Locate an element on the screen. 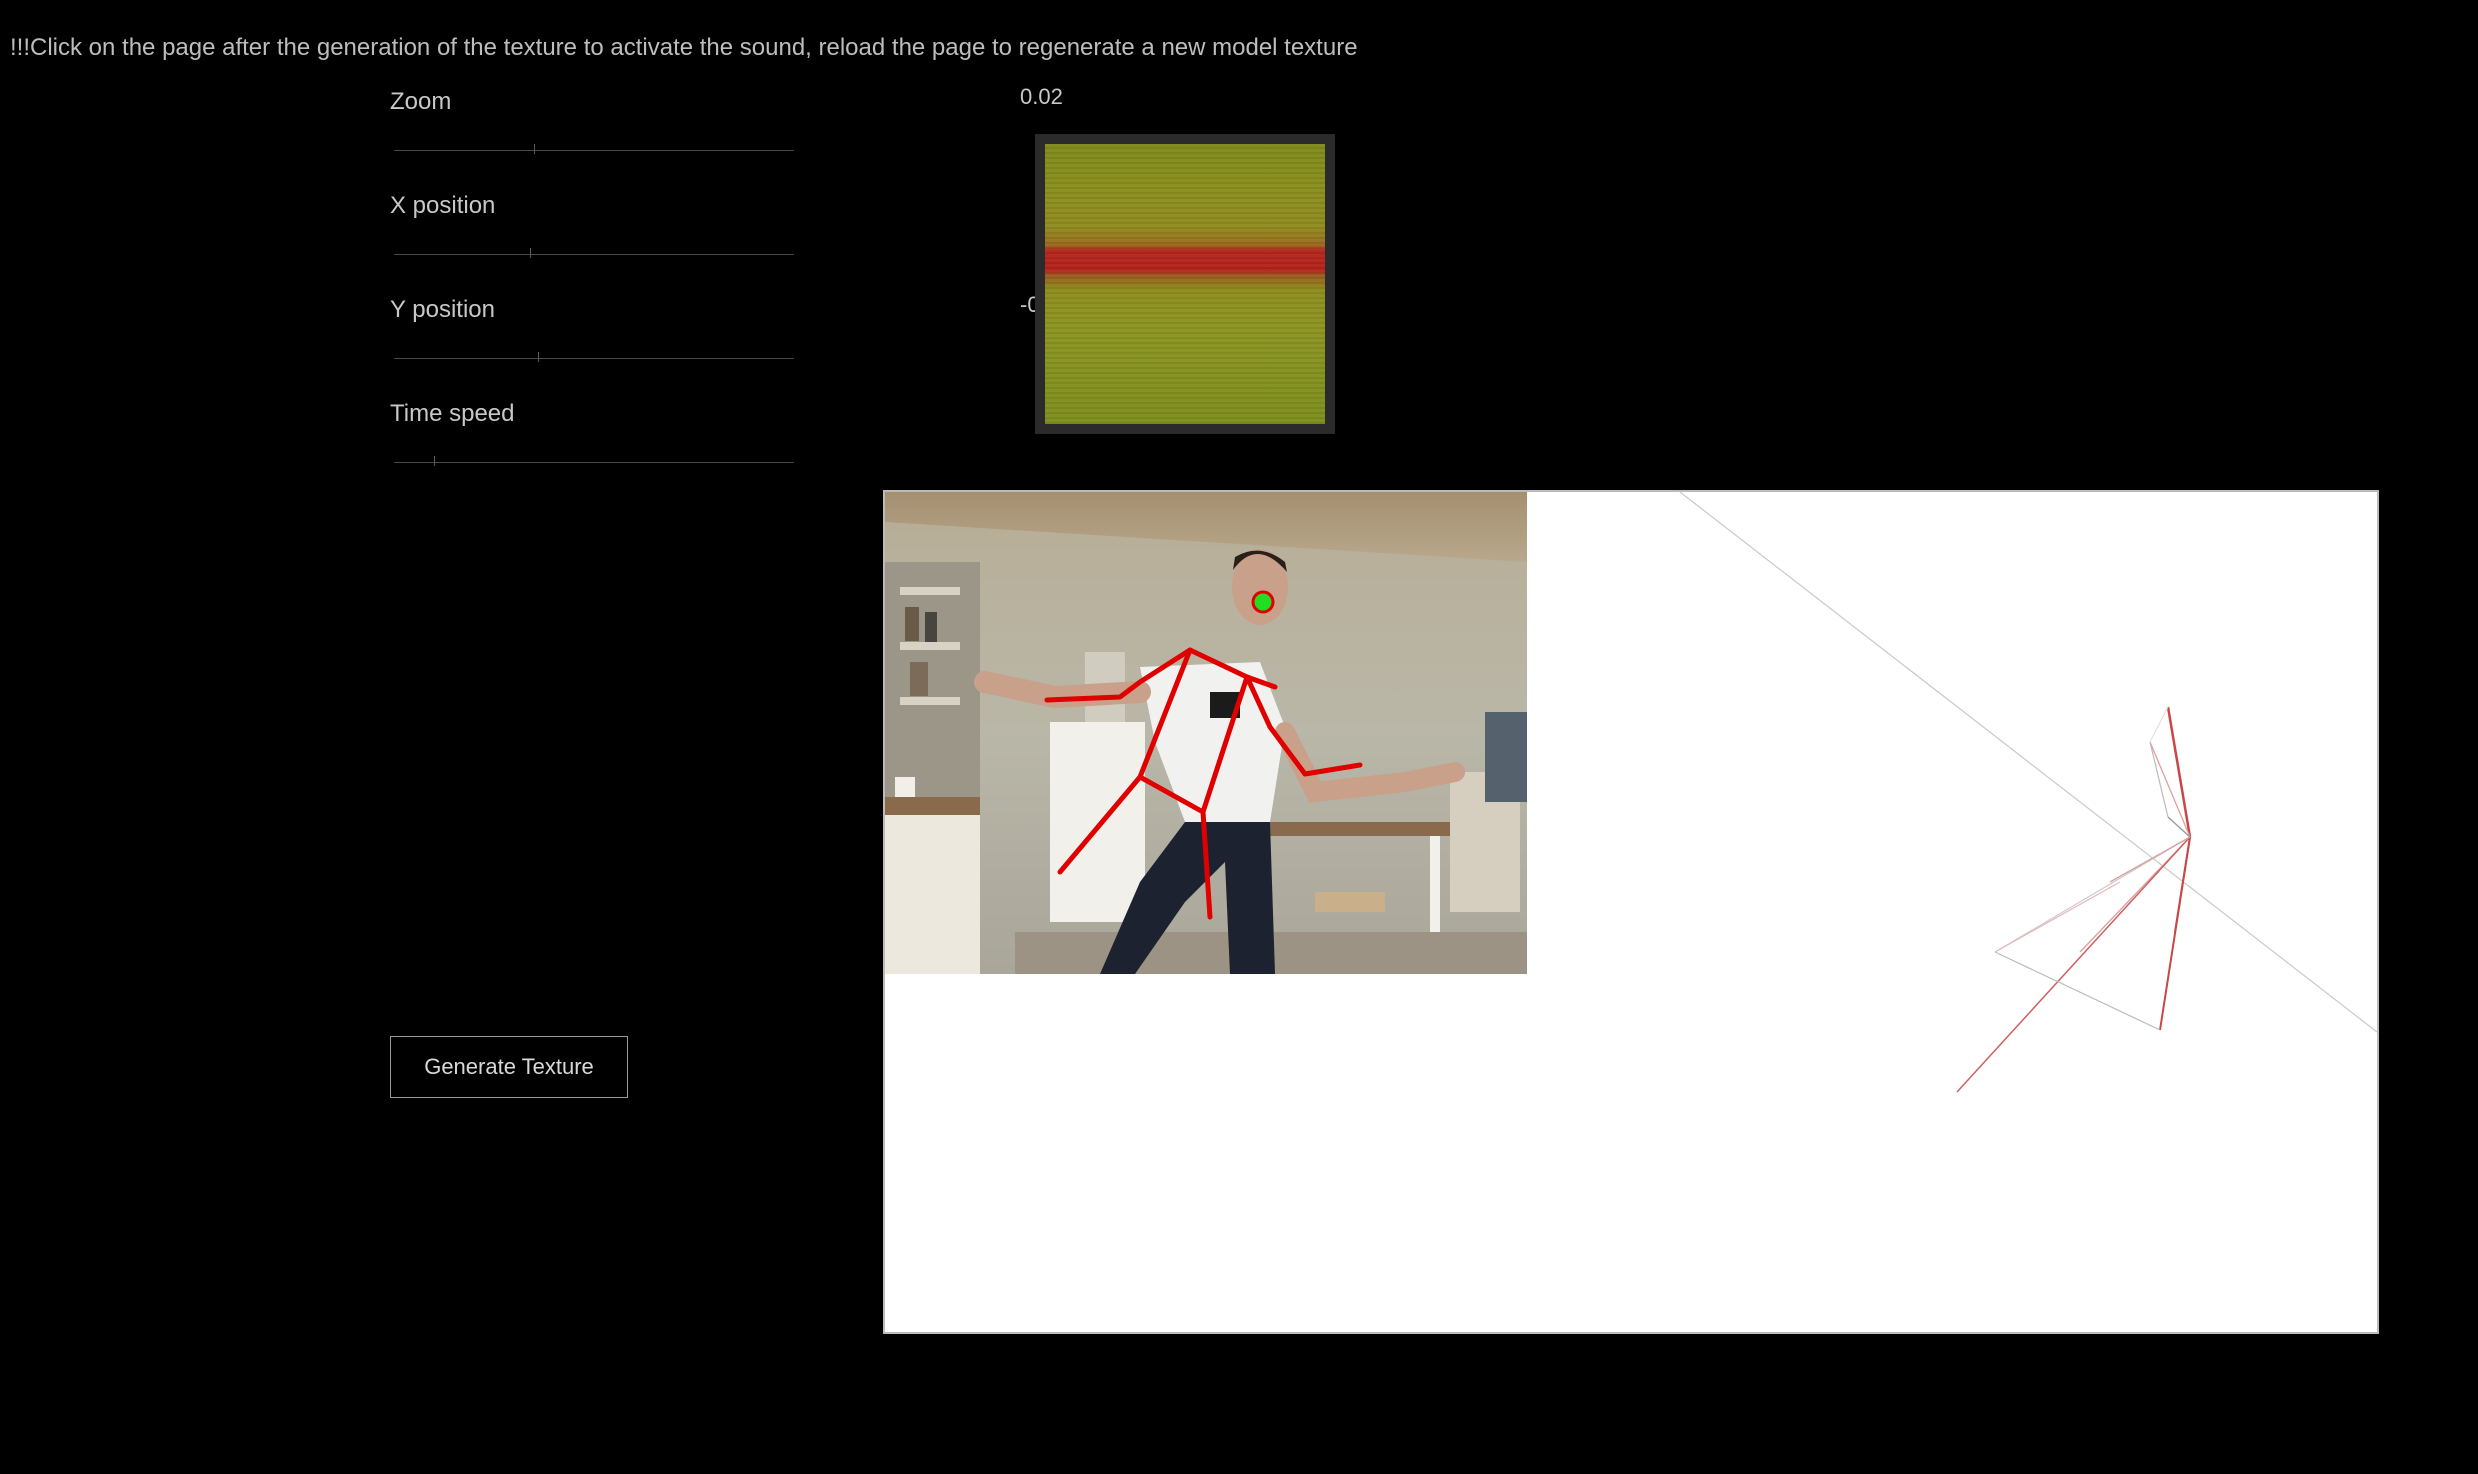 Image resolution: width=2478 pixels, height=1474 pixels. x-position-slider-track is located at coordinates (594, 254).